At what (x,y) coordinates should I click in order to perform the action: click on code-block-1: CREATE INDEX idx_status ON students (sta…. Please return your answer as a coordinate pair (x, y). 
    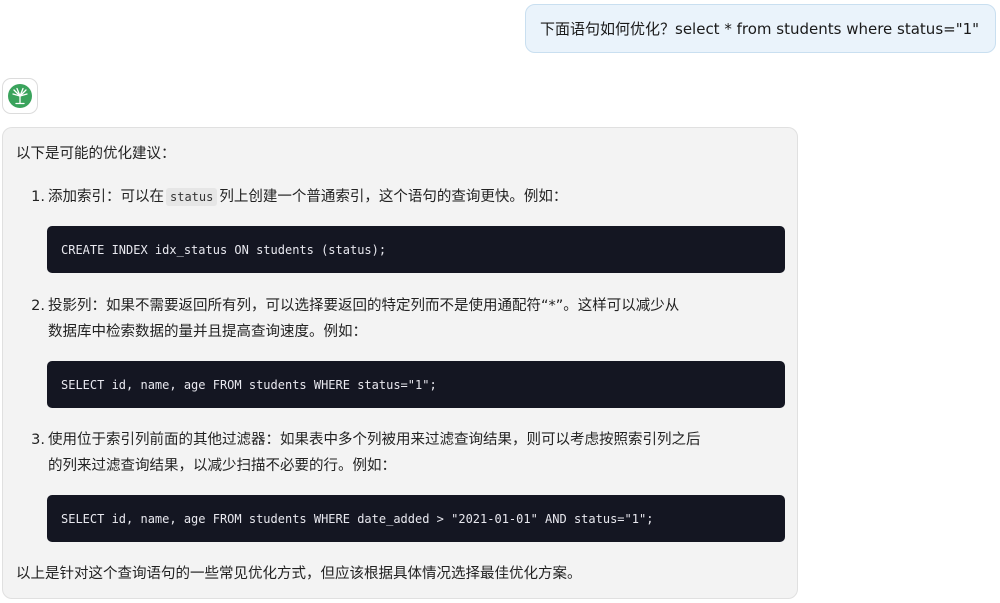
    Looking at the image, I should click on (416, 249).